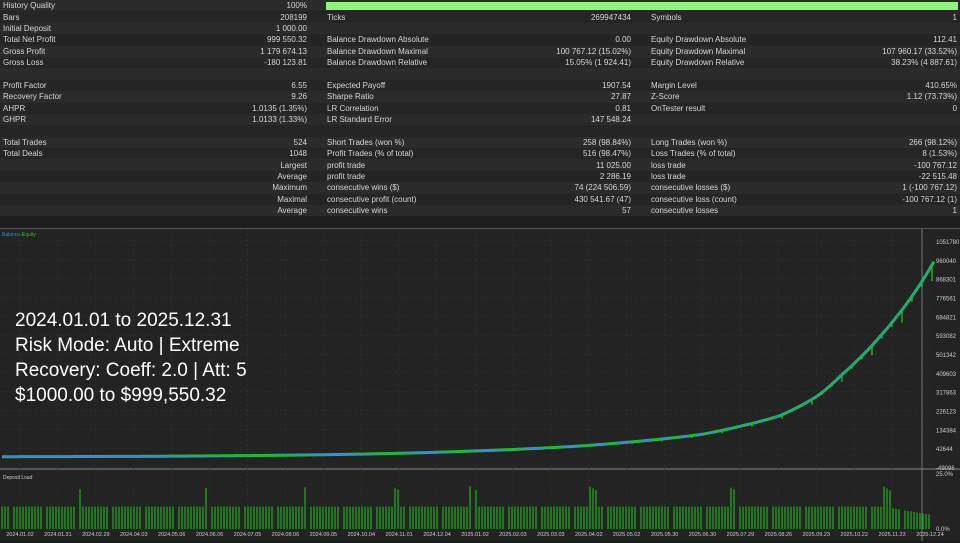  What do you see at coordinates (948, 243) in the screenshot?
I see `y-tick-label: 1051780` at bounding box center [948, 243].